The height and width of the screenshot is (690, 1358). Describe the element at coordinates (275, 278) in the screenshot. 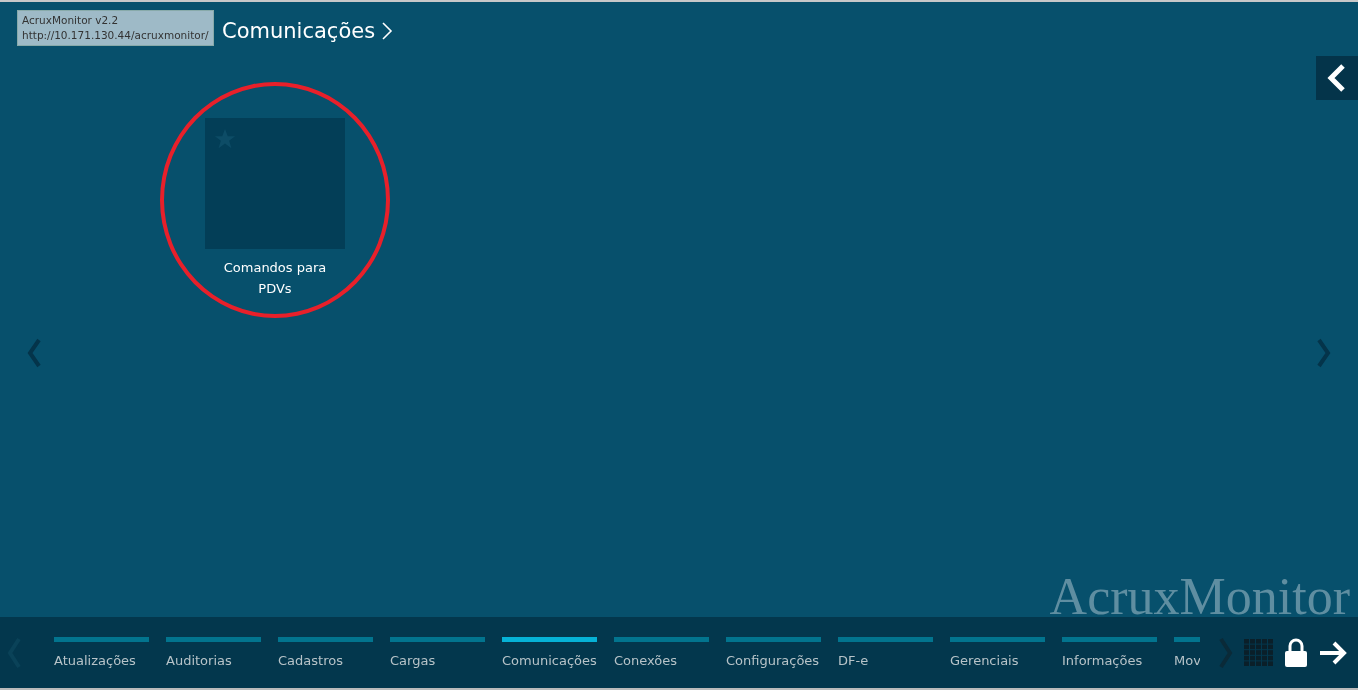

I see `tile-label: Comandos para PDVs` at that location.